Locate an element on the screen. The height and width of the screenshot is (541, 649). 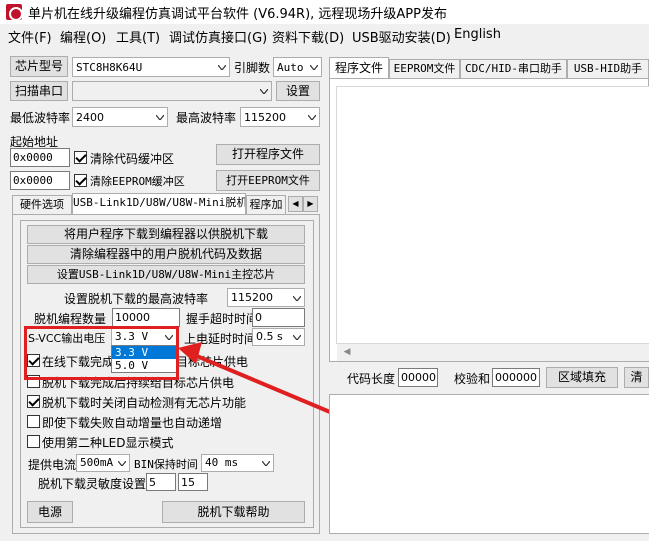
min-baud-value: 2400 is located at coordinates (90, 117).